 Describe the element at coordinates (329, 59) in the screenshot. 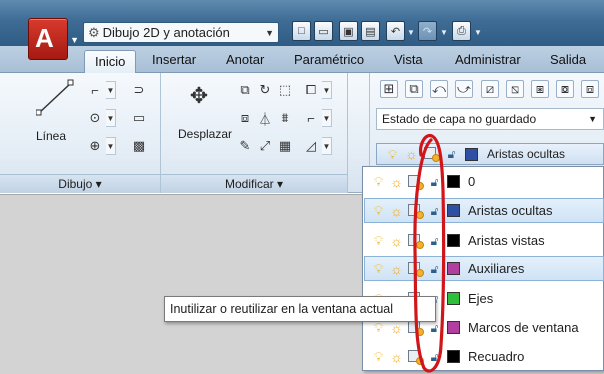

I see `tab-parametrico: Paramétrico` at that location.